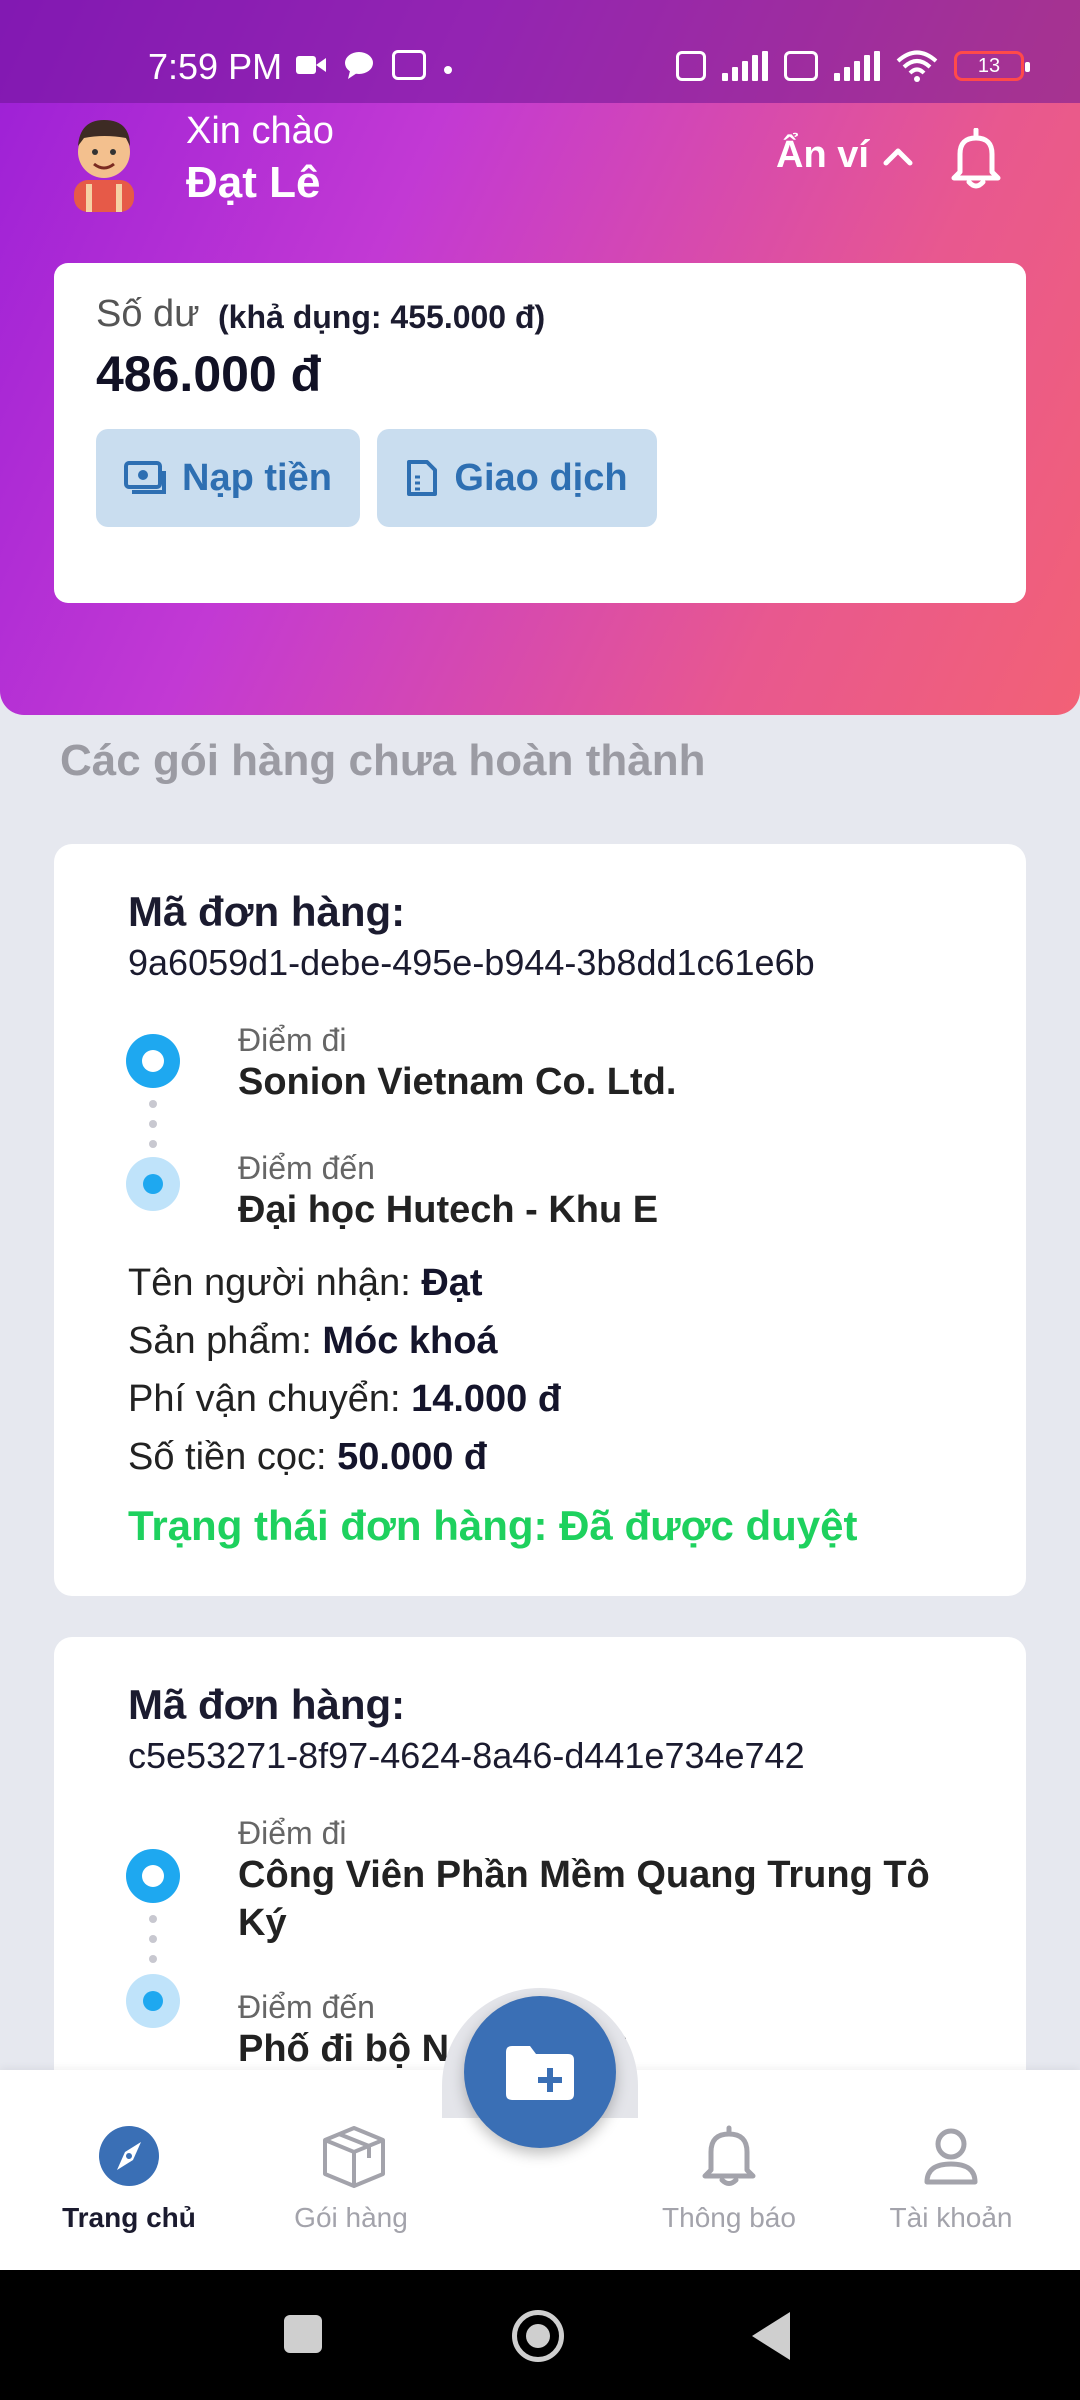  I want to click on deposit-value: 50.000 đ, so click(412, 1457).